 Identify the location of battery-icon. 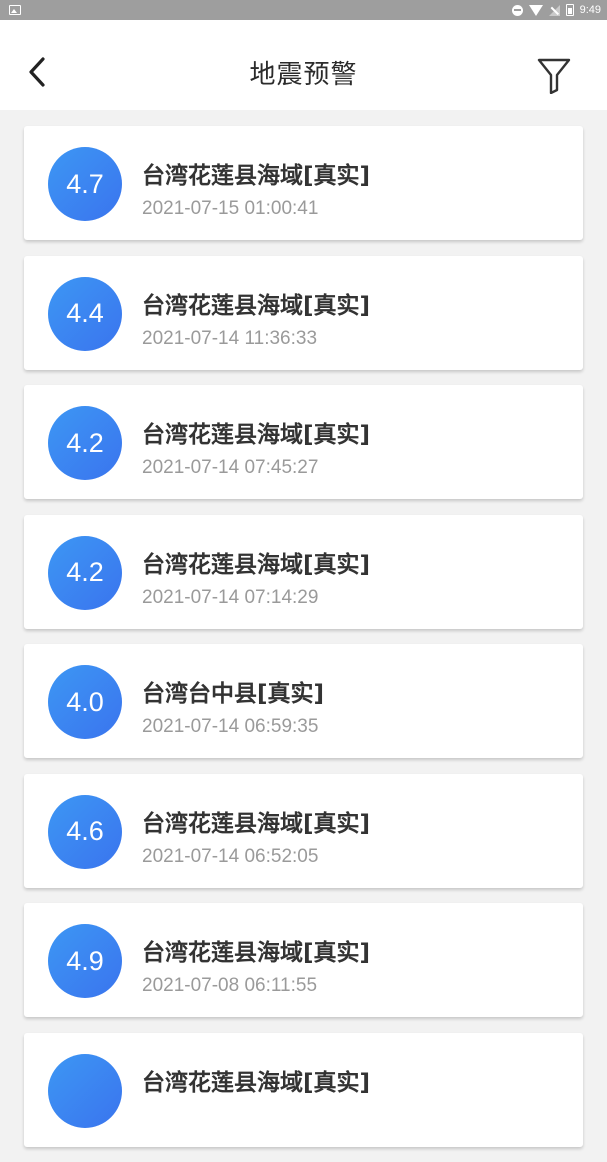
(569, 10).